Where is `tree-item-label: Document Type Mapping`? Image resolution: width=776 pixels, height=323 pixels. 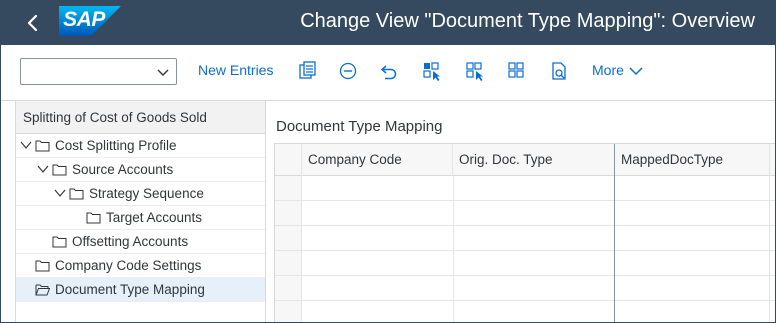
tree-item-label: Document Type Mapping is located at coordinates (130, 289).